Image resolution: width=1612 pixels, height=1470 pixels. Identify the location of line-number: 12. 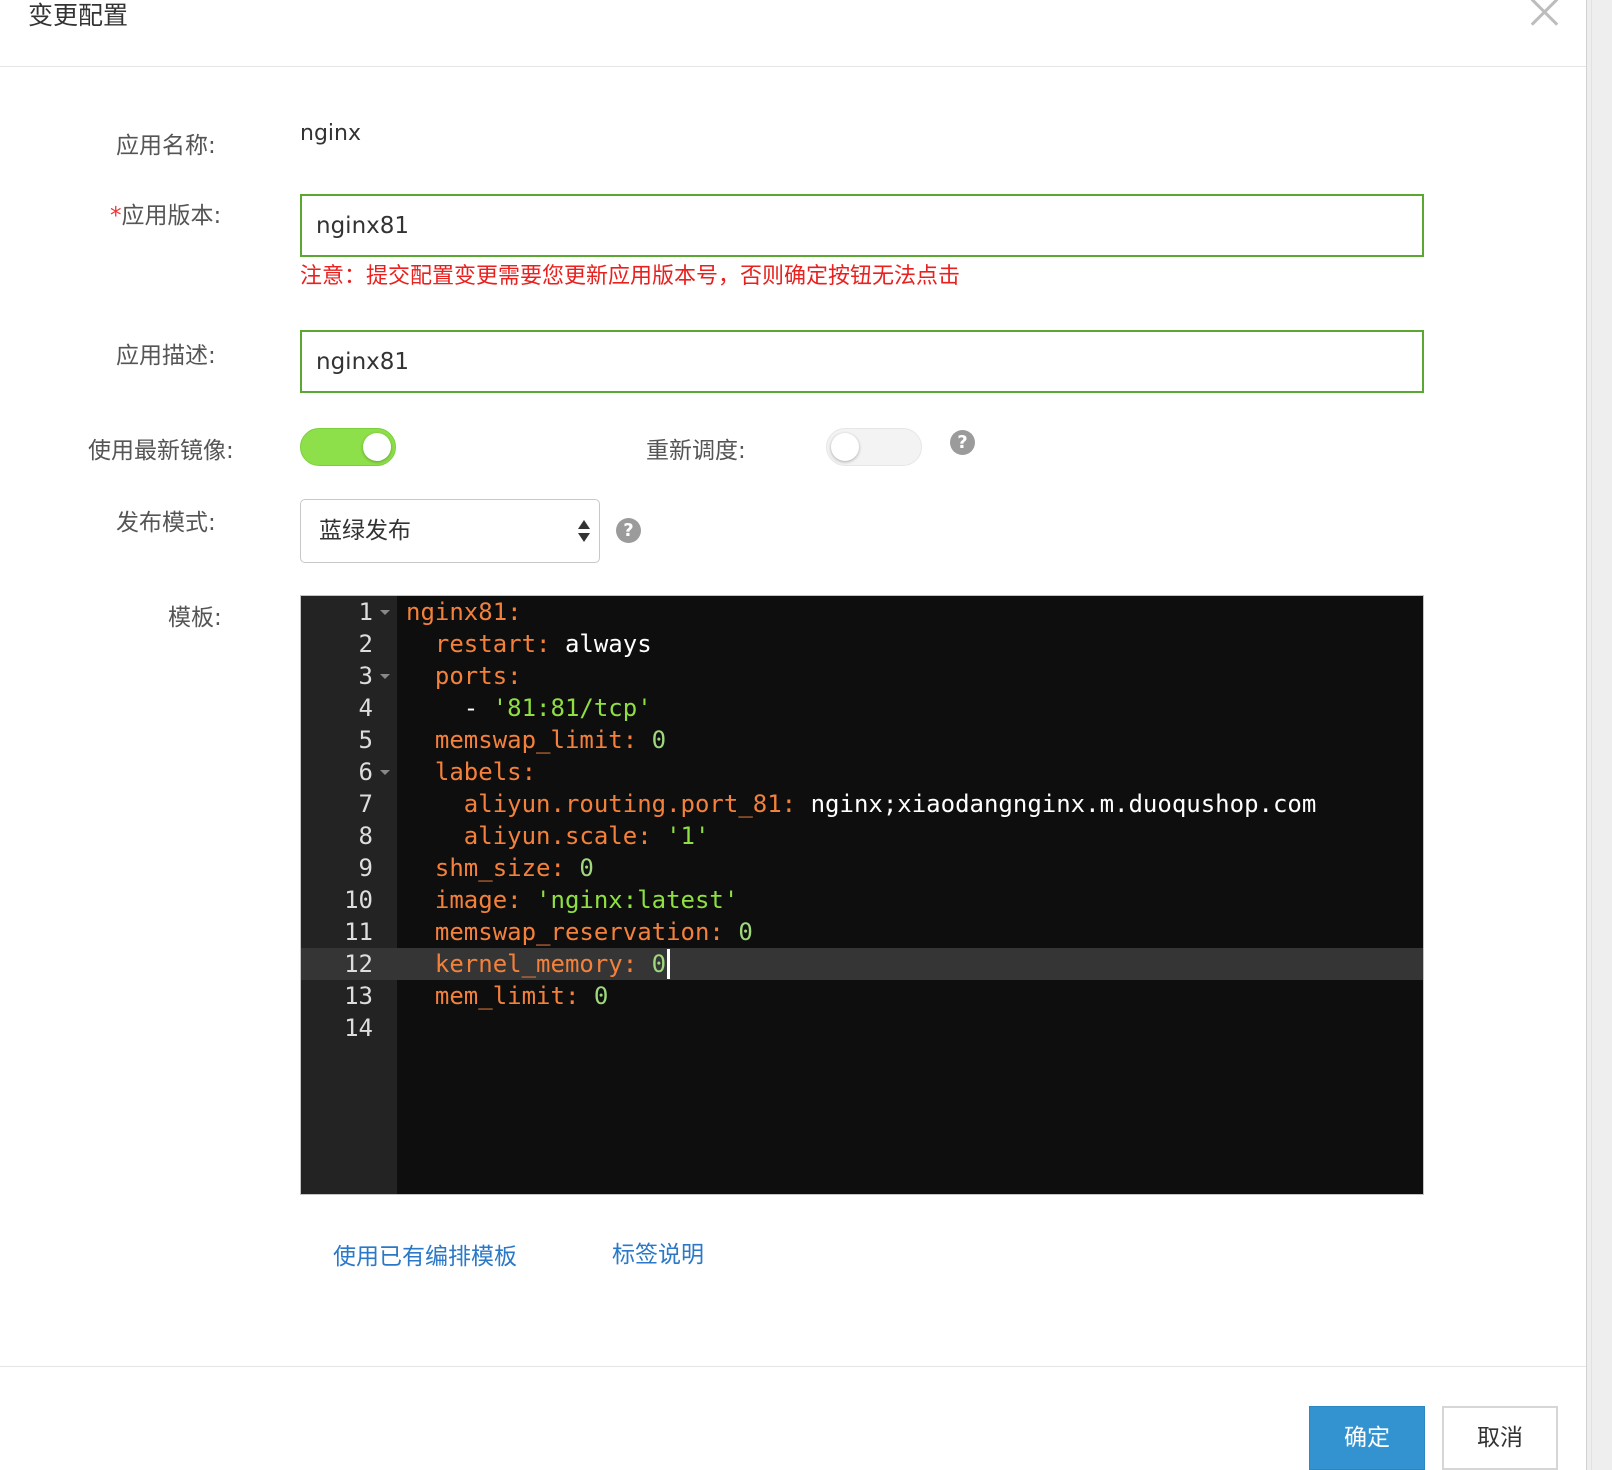
(358, 964).